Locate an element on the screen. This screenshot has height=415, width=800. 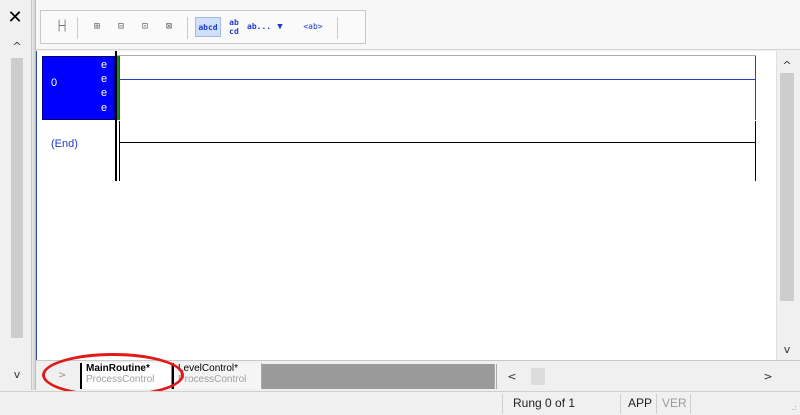
chevron-down-icon: ▼ is located at coordinates (280, 27).